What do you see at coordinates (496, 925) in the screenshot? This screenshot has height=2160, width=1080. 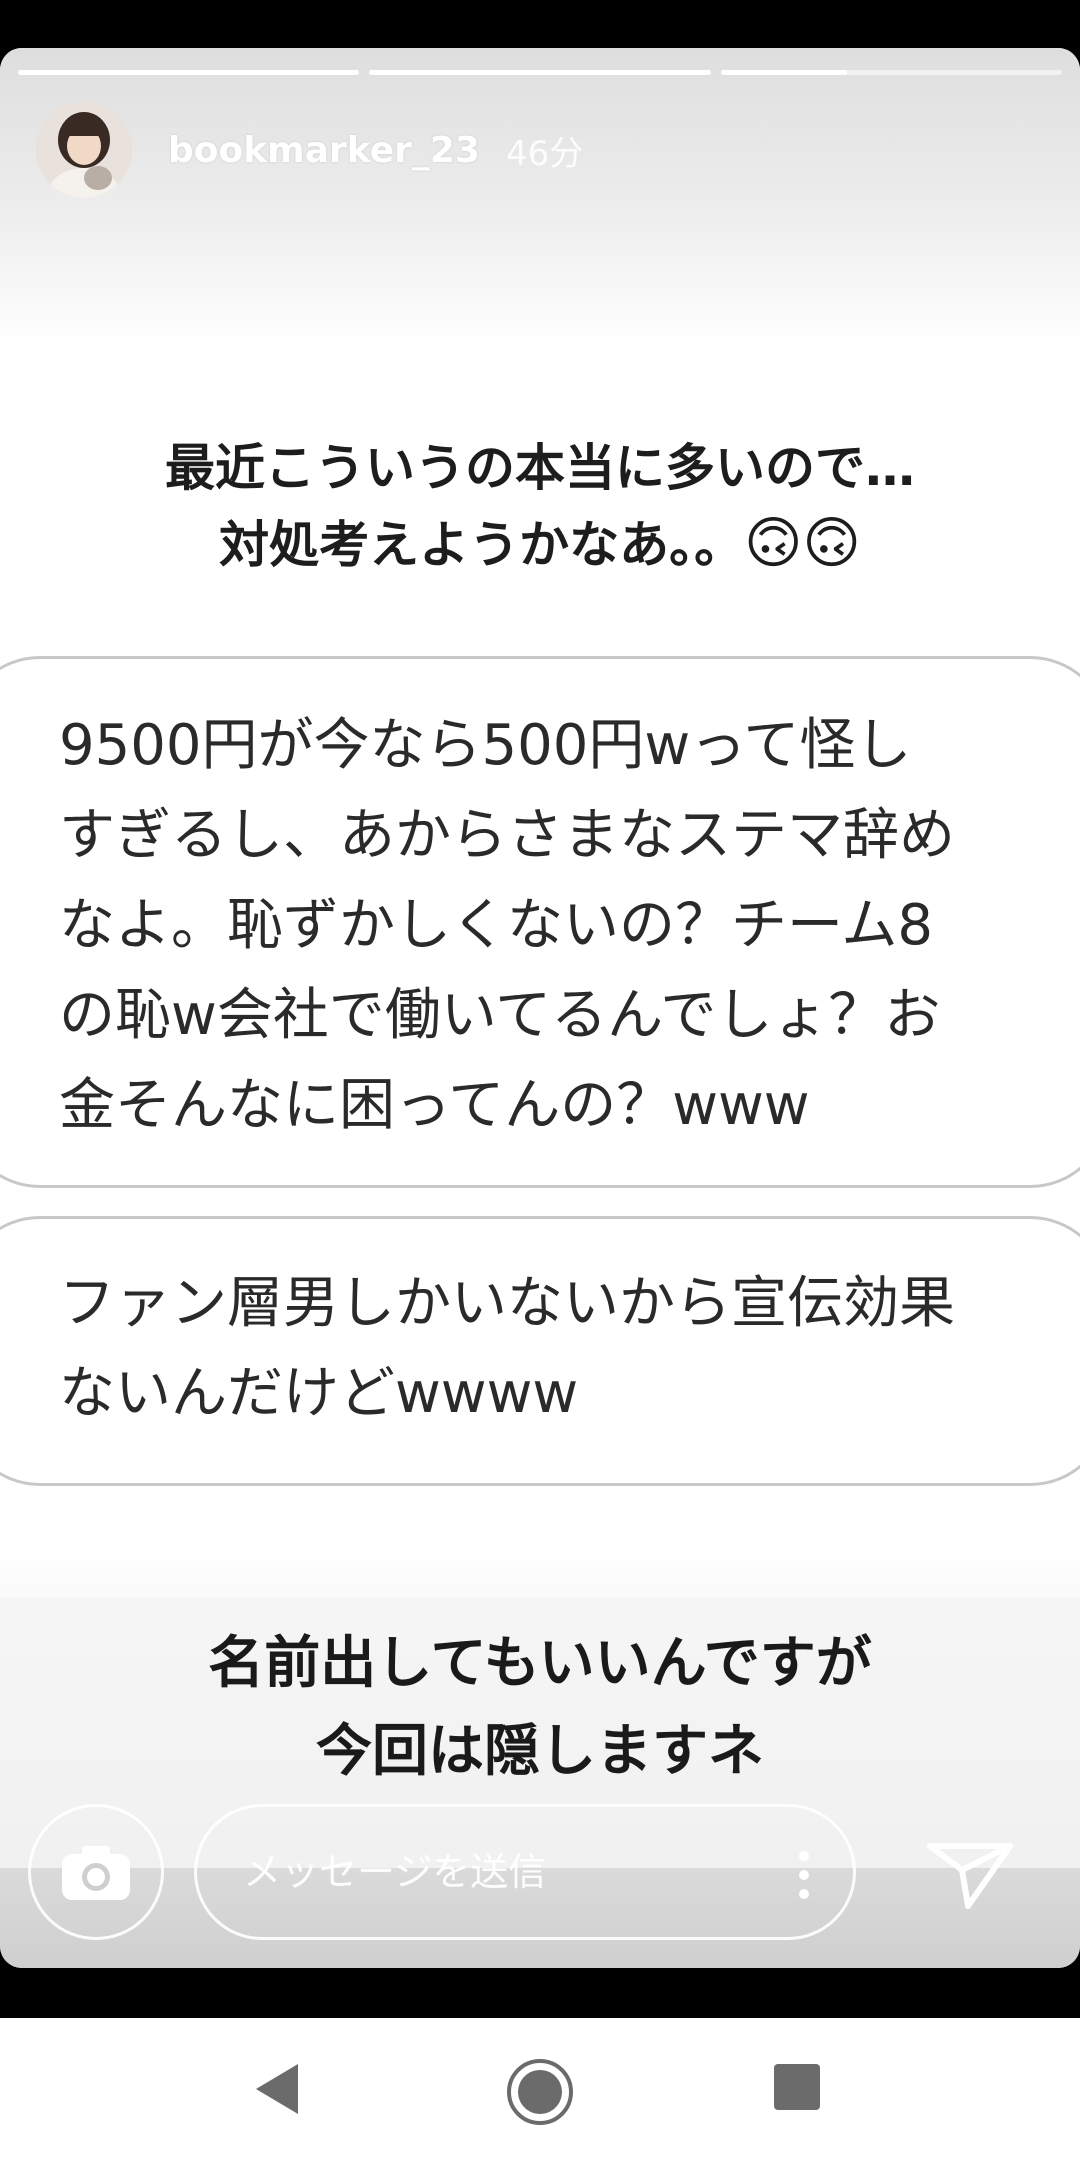 I see `bubble-line: なよ。恥ずかしくないの？チーム8` at bounding box center [496, 925].